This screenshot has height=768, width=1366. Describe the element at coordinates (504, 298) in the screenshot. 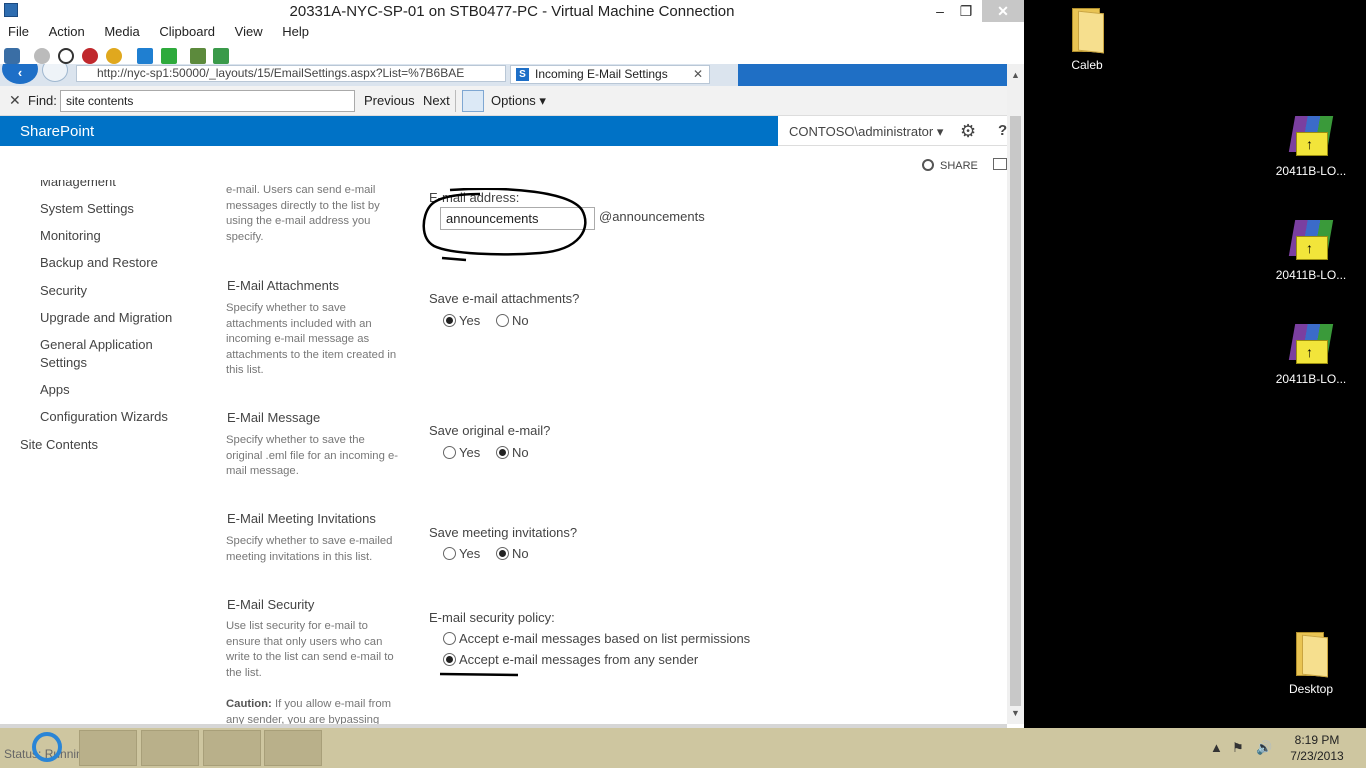

I see `attachments-question: Save e-mail attachments?` at that location.